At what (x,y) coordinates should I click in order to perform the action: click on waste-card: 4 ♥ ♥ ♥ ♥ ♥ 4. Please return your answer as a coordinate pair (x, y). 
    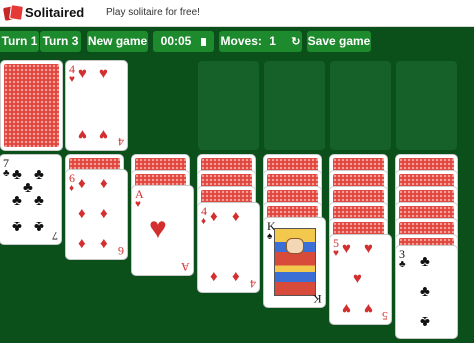
    Looking at the image, I should click on (96, 105).